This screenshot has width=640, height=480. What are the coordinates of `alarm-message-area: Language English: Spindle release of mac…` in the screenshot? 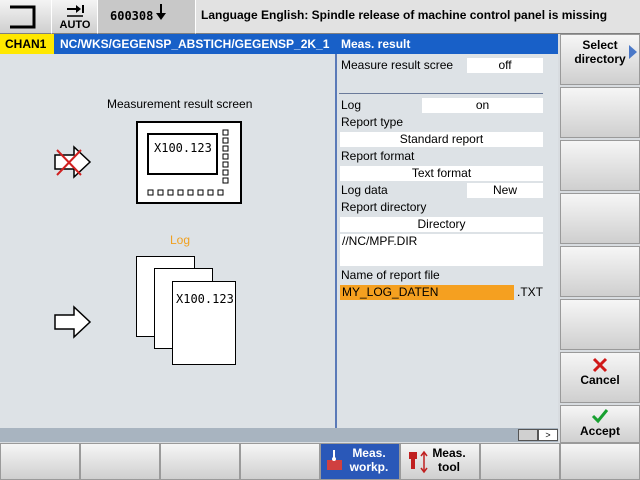 It's located at (418, 17).